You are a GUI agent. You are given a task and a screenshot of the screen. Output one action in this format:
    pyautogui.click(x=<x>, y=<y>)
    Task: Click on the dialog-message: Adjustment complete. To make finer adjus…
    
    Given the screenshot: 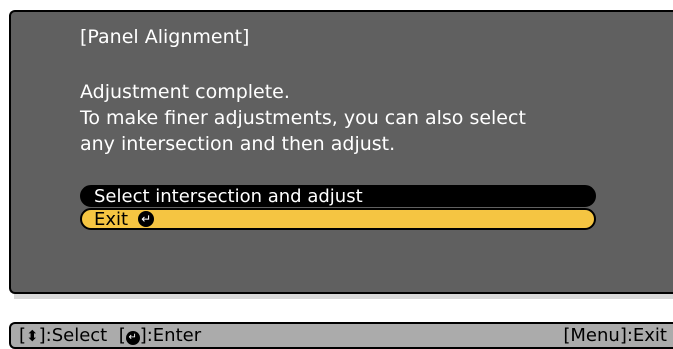 What is the action you would take?
    pyautogui.click(x=303, y=118)
    